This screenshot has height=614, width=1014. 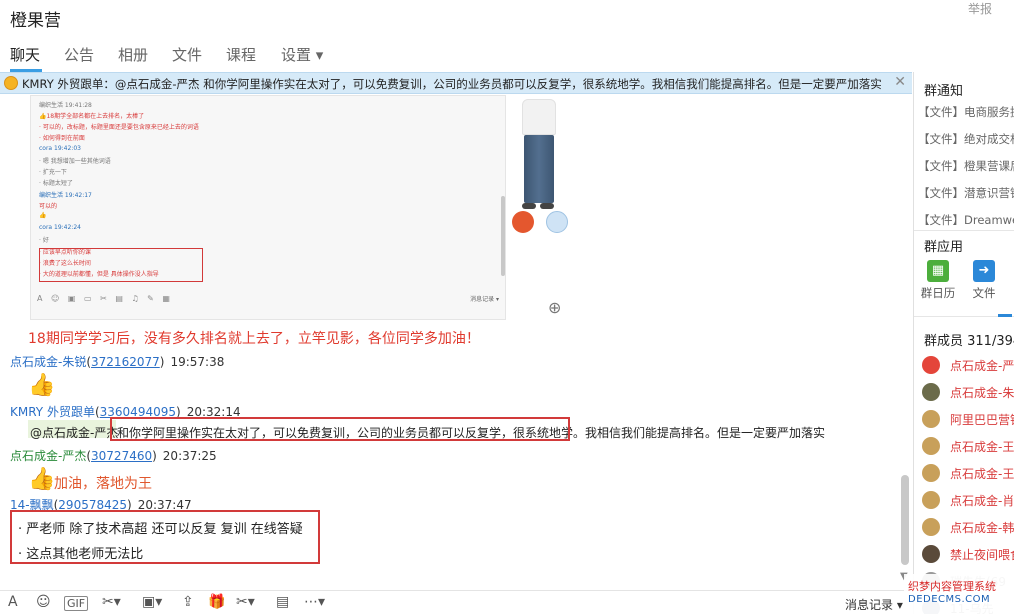 I want to click on sender-name: KMRY 外贸跟单, so click(x=52, y=412).